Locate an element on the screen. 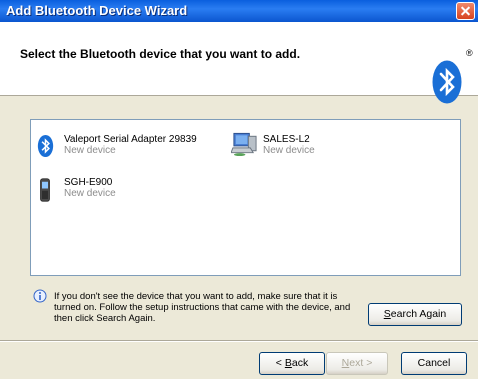 The width and height of the screenshot is (478, 379). search-again-accel: S is located at coordinates (387, 314).